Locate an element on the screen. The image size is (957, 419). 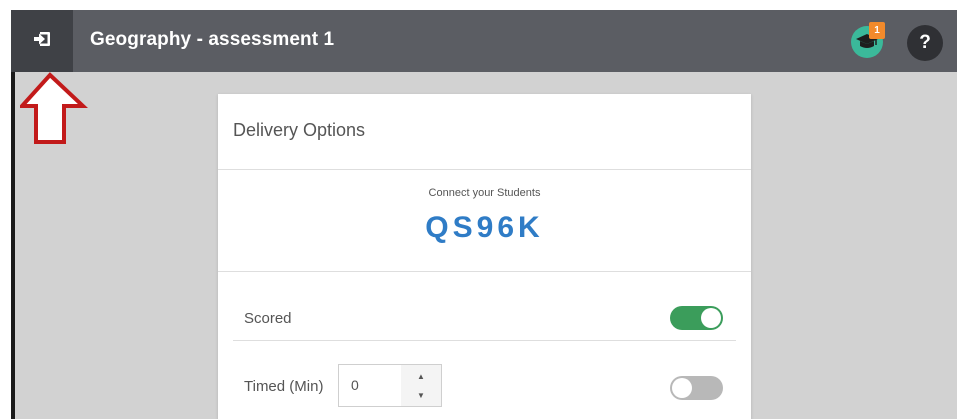
stepper-arrows: ▲ ▼ is located at coordinates (421, 385).